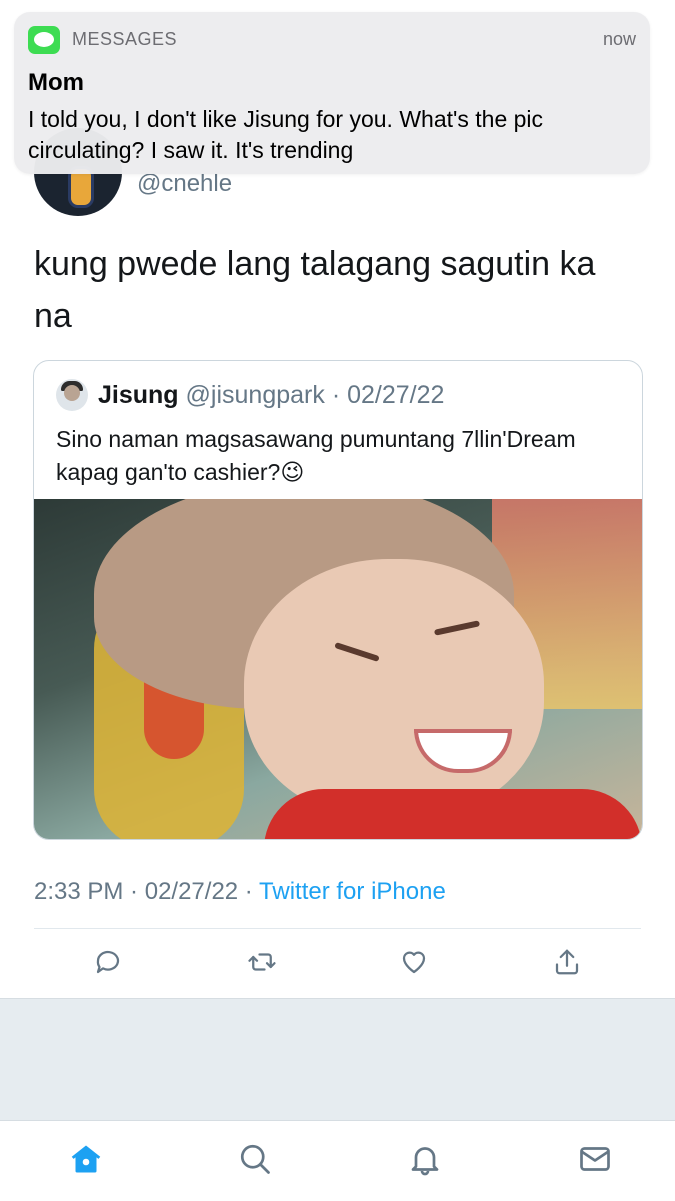 This screenshot has height=1201, width=675. Describe the element at coordinates (567, 962) in the screenshot. I see `share-icon` at that location.